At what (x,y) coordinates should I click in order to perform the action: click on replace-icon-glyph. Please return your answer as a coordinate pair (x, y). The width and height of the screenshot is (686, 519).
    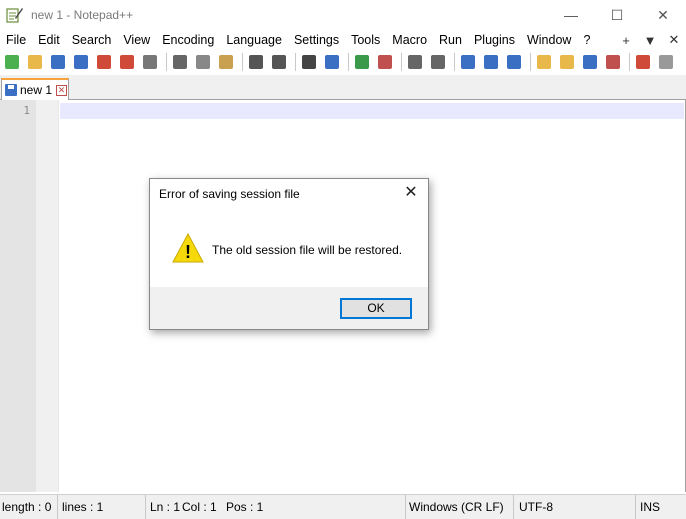
    Looking at the image, I should click on (332, 62).